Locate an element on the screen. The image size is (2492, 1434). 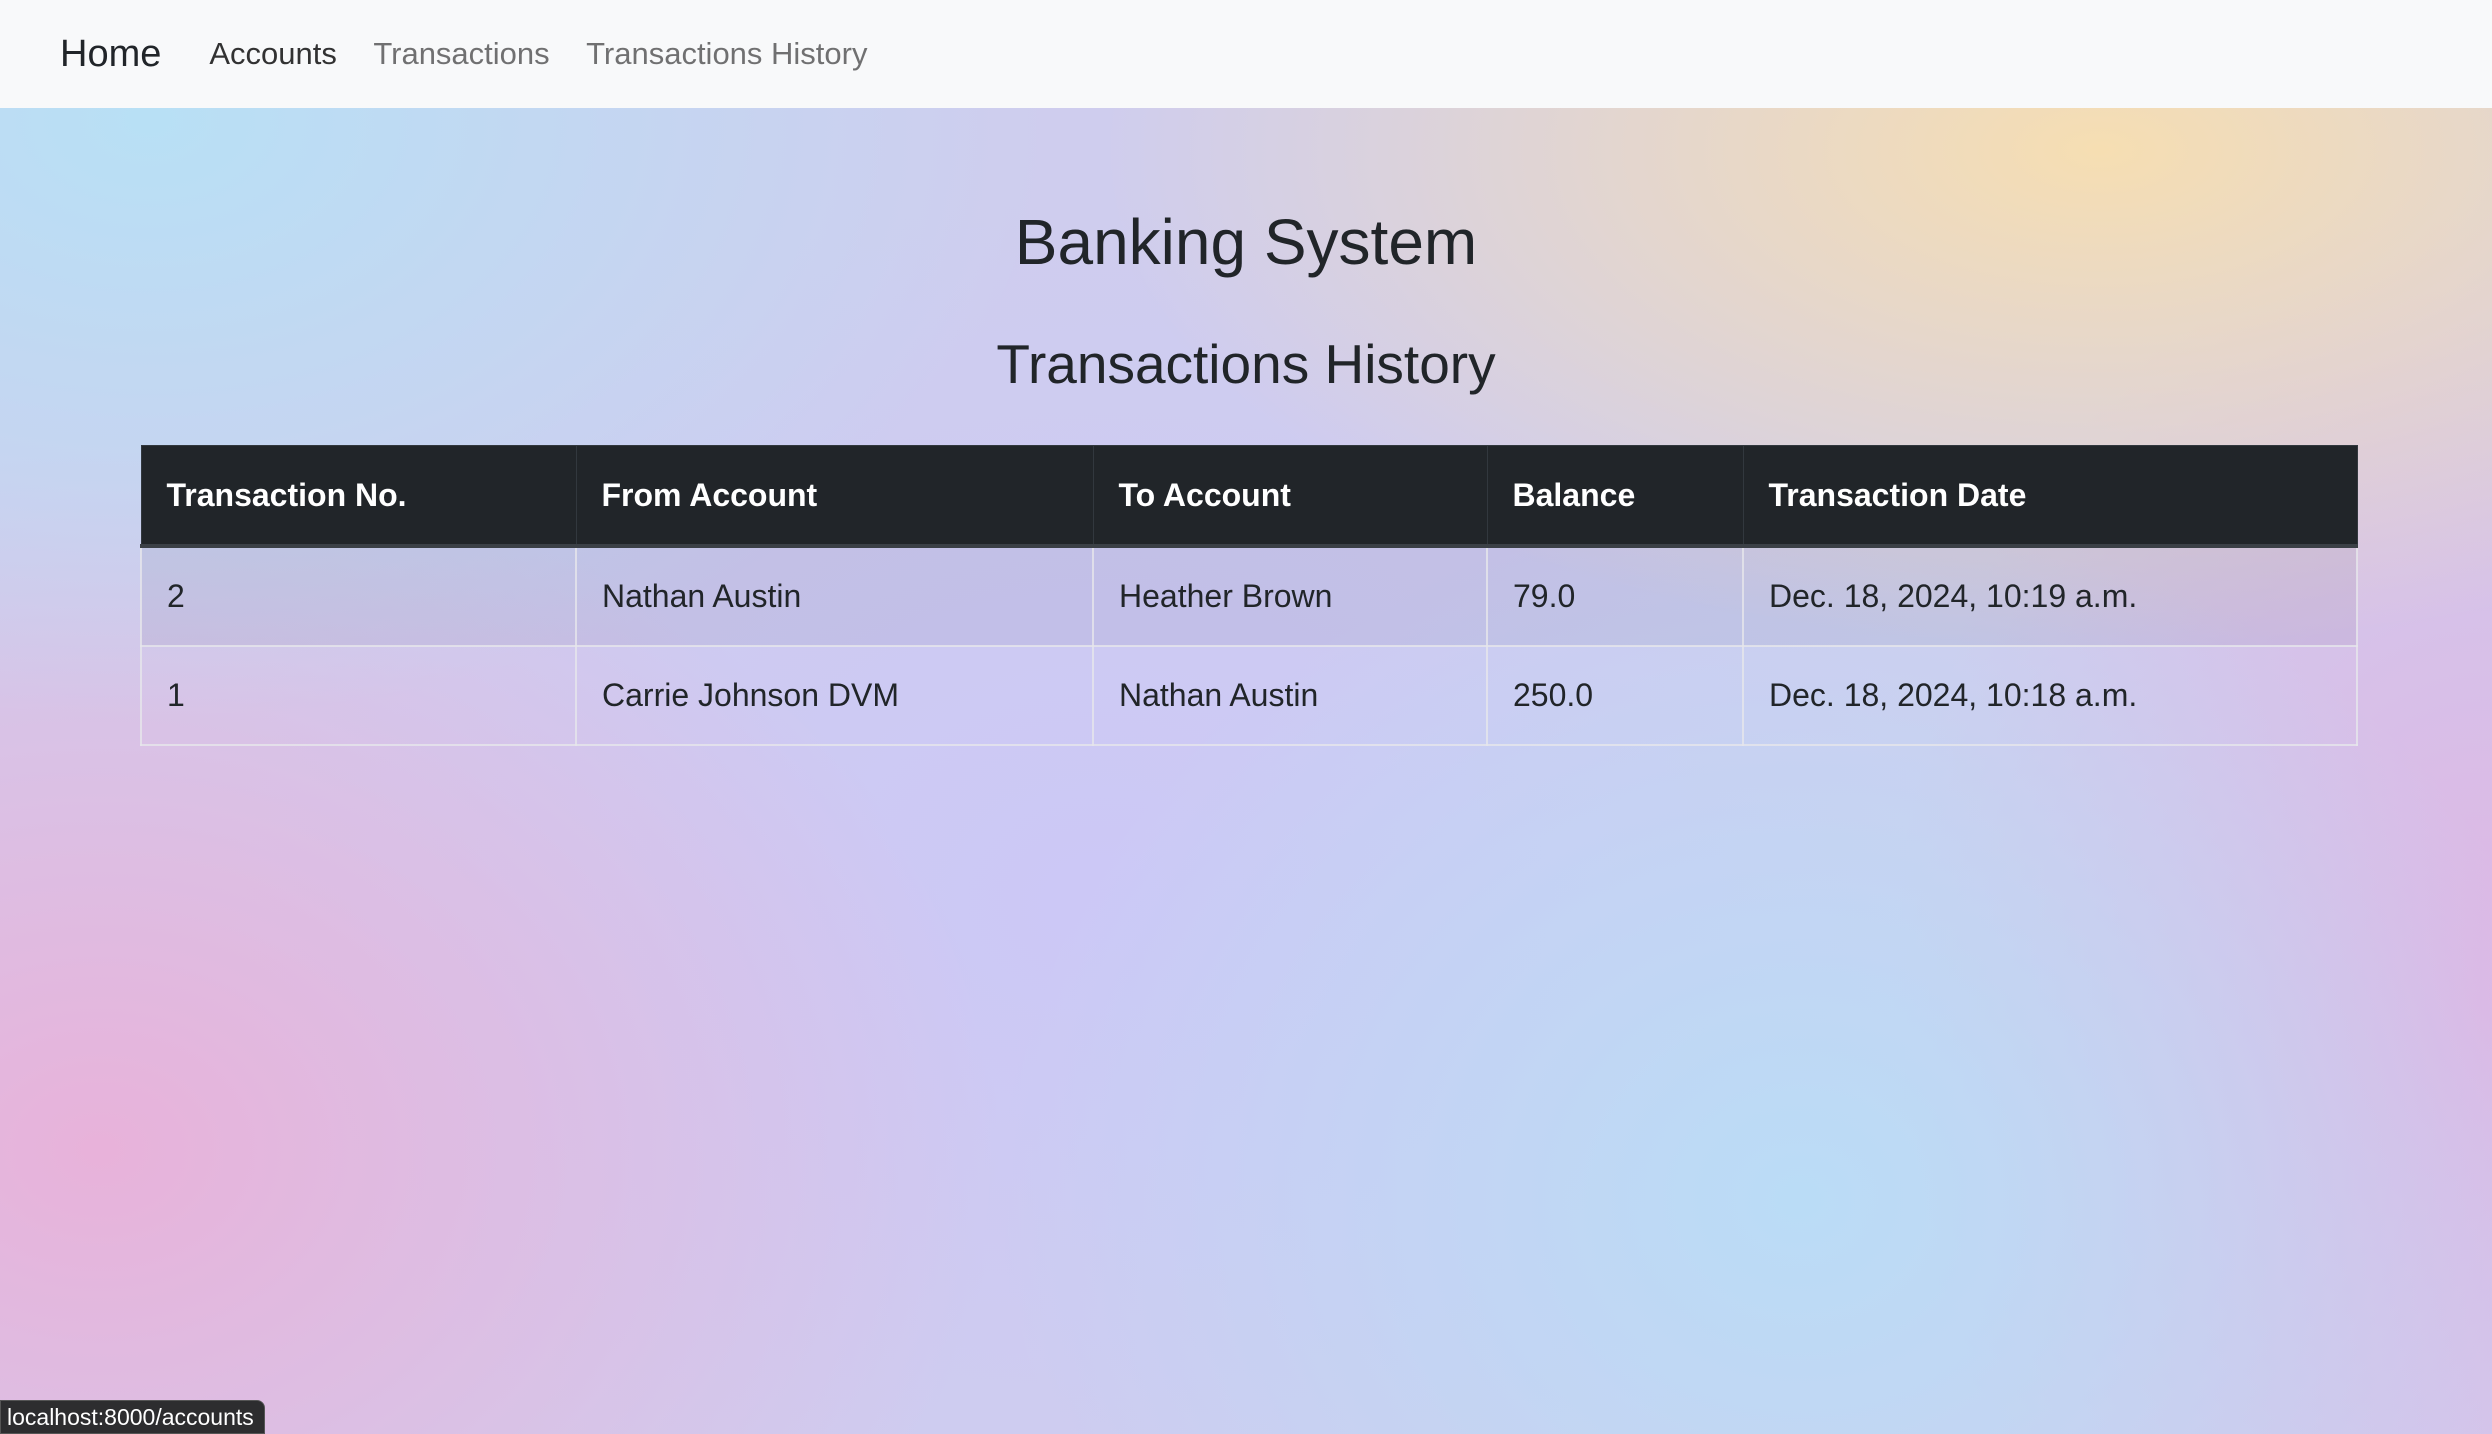
page-title: Banking System is located at coordinates (1246, 242).